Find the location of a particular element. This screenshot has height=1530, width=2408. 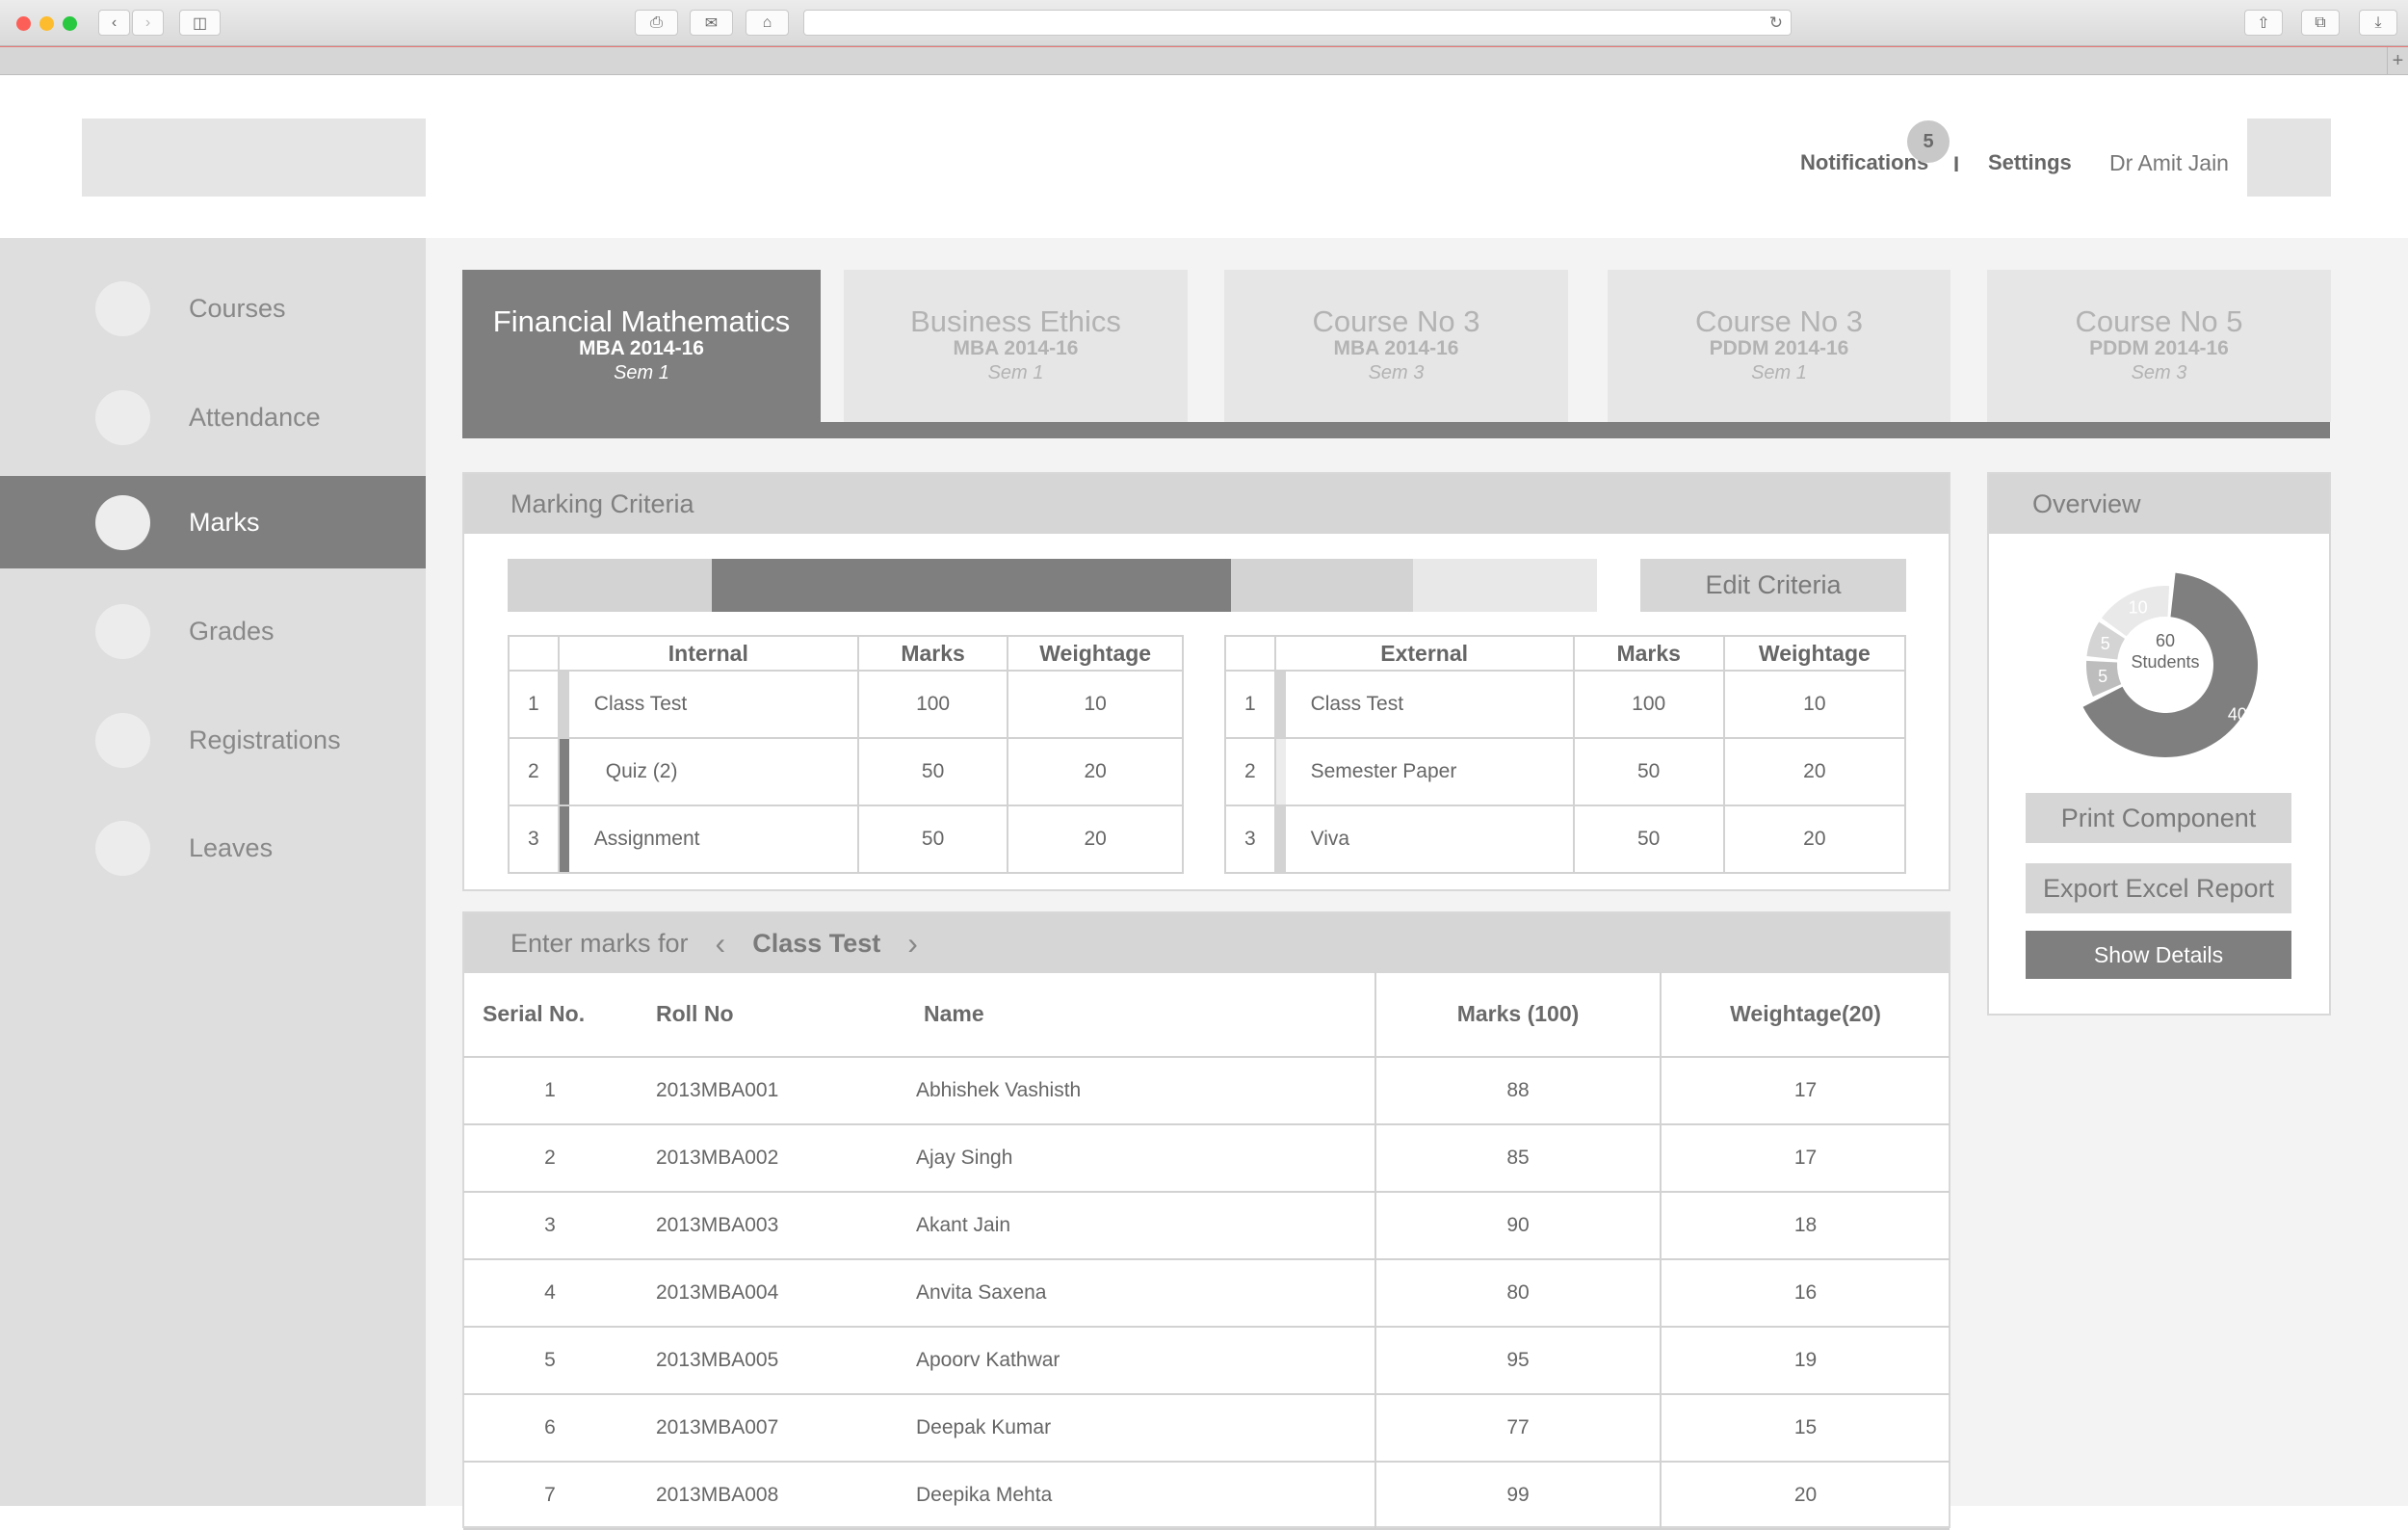

reload-icon: ↻ is located at coordinates (1776, 23).